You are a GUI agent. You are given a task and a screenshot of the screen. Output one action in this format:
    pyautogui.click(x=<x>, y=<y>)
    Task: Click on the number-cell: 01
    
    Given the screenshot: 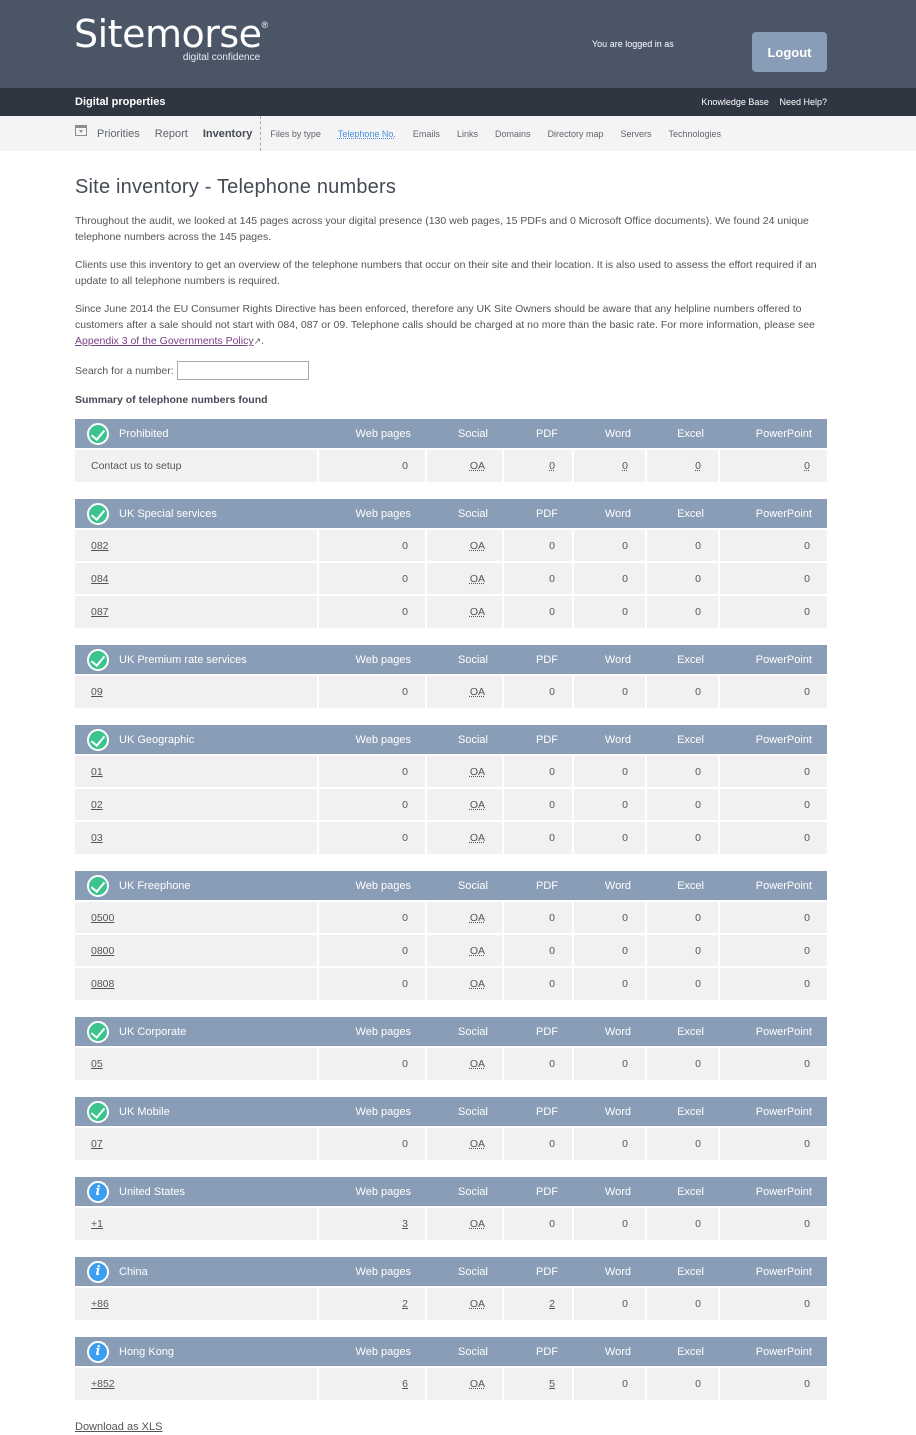 What is the action you would take?
    pyautogui.click(x=196, y=771)
    